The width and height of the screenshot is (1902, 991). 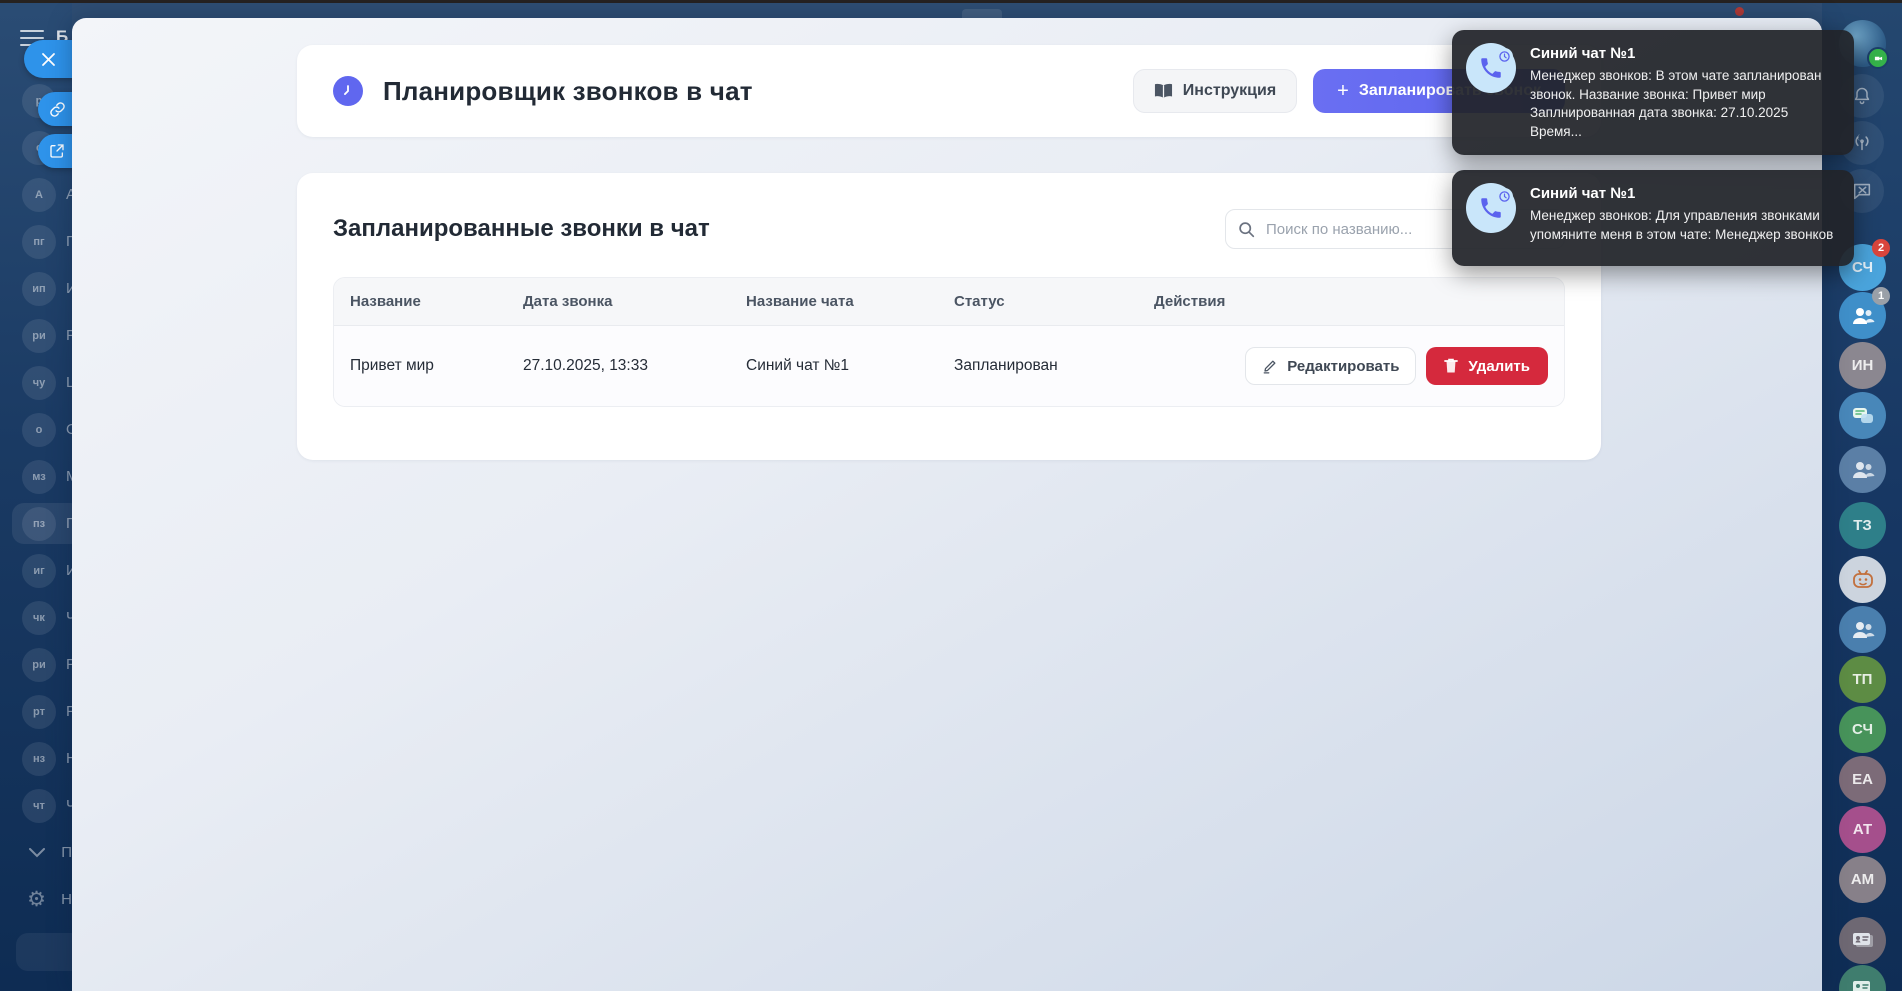 I want to click on chat-avatar: нз, so click(x=39, y=758).